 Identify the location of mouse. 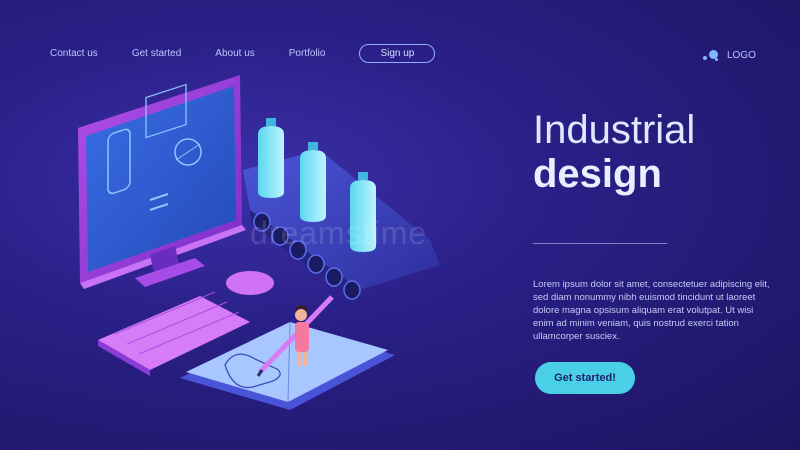
(250, 283).